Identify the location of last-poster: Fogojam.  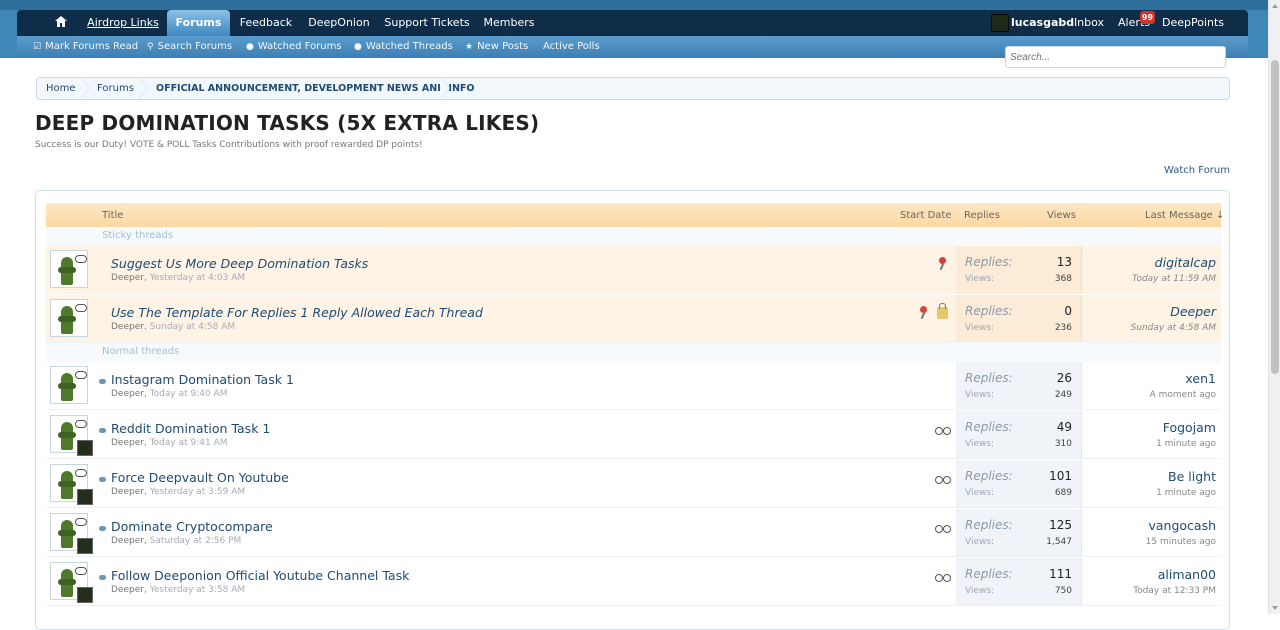
(1189, 427).